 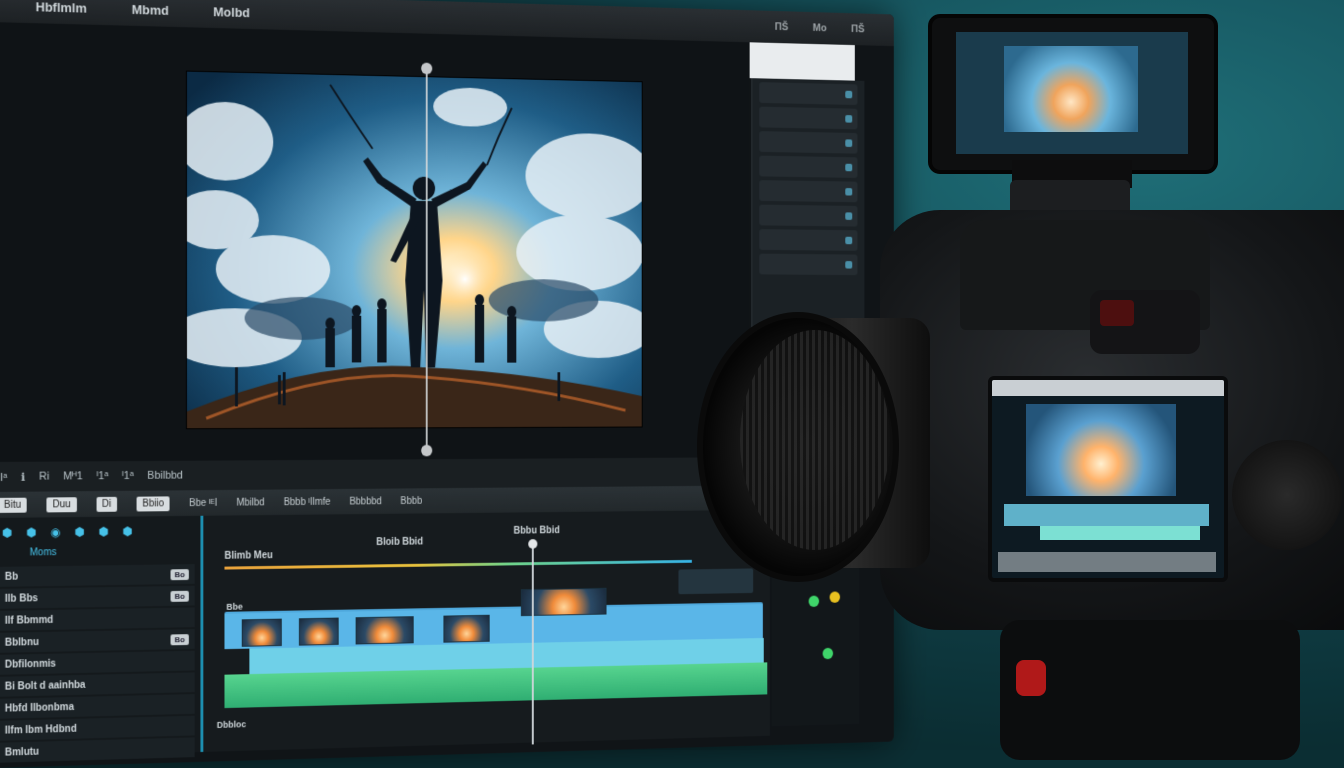 What do you see at coordinates (106, 503) in the screenshot?
I see `ruler-chip: Di` at bounding box center [106, 503].